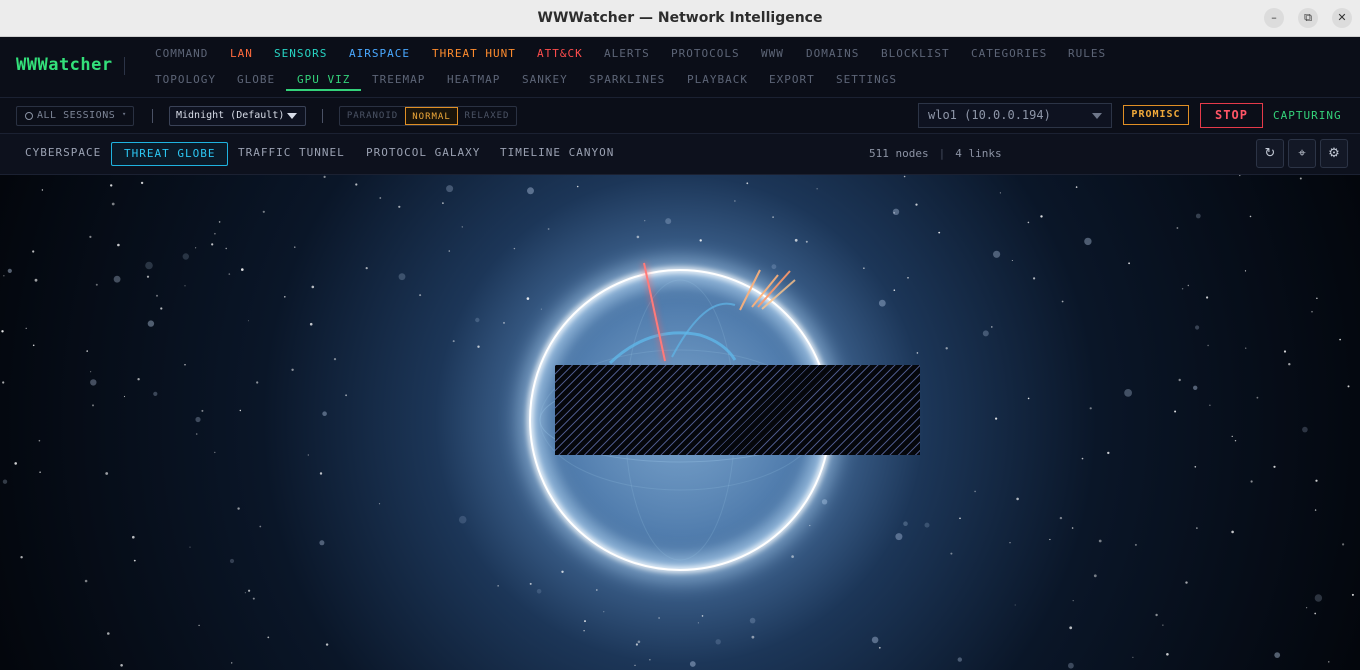  Describe the element at coordinates (474, 53) in the screenshot. I see `nav-threat-hunt: THREAT HUNT` at that location.